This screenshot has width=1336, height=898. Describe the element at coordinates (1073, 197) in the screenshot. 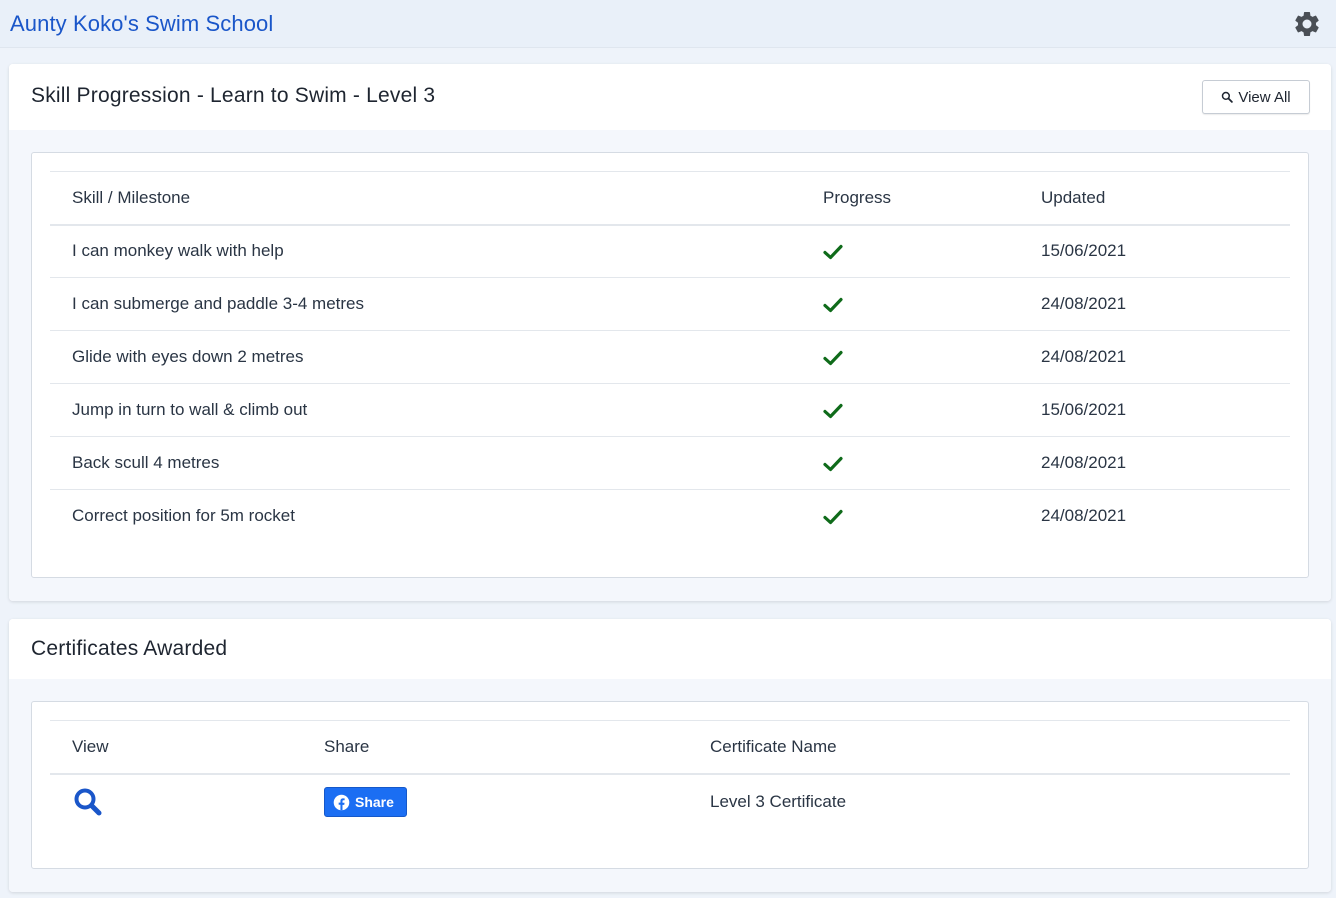

I see `column-header-updated: Updated` at that location.